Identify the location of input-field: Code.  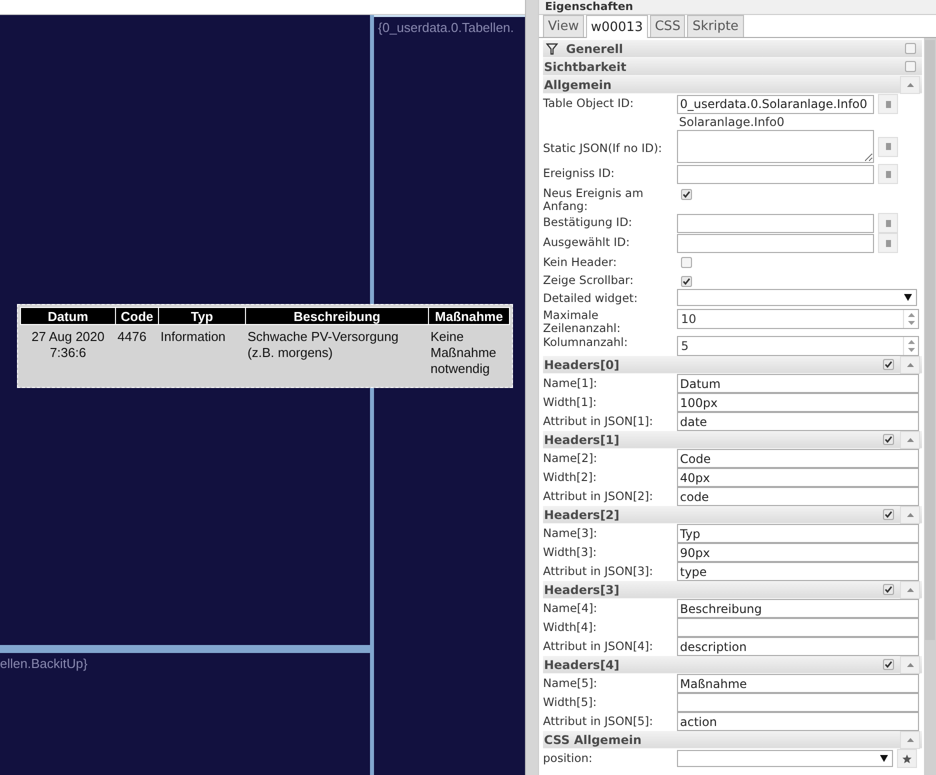
(798, 458).